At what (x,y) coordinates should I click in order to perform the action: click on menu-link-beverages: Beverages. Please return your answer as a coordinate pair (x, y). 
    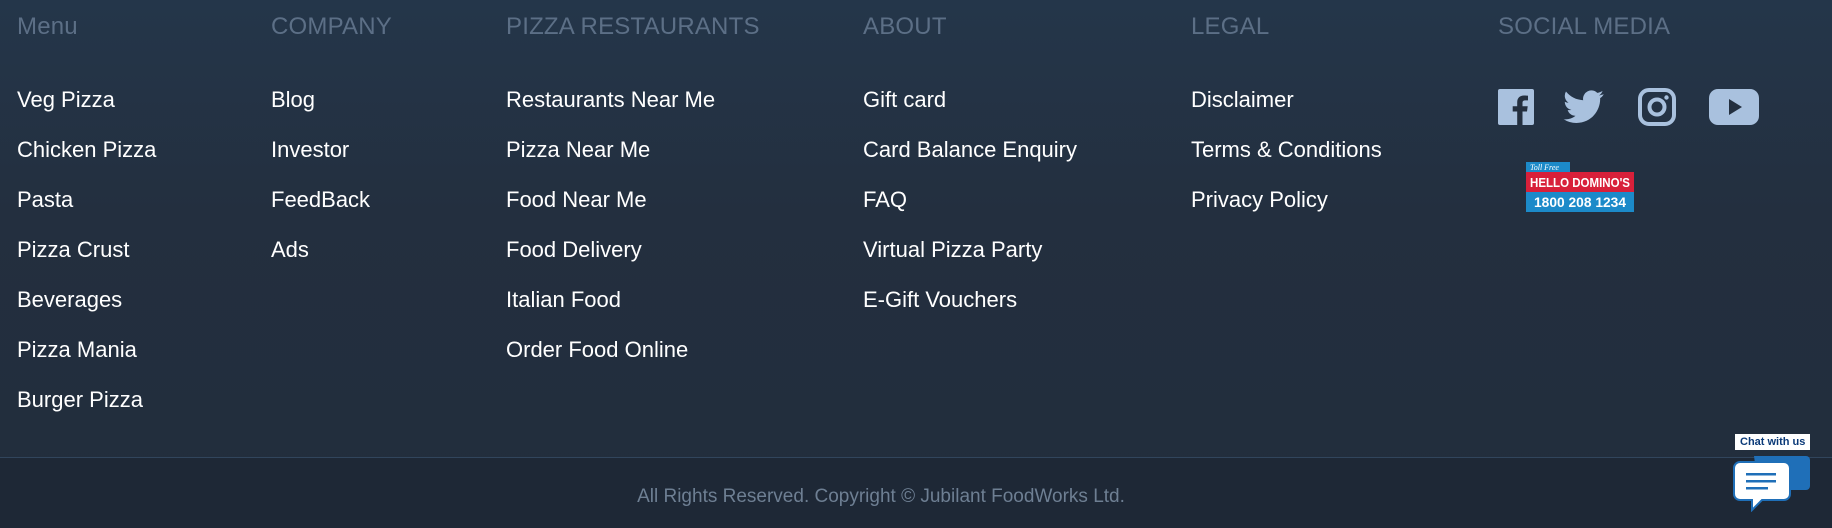
    Looking at the image, I should click on (86, 311).